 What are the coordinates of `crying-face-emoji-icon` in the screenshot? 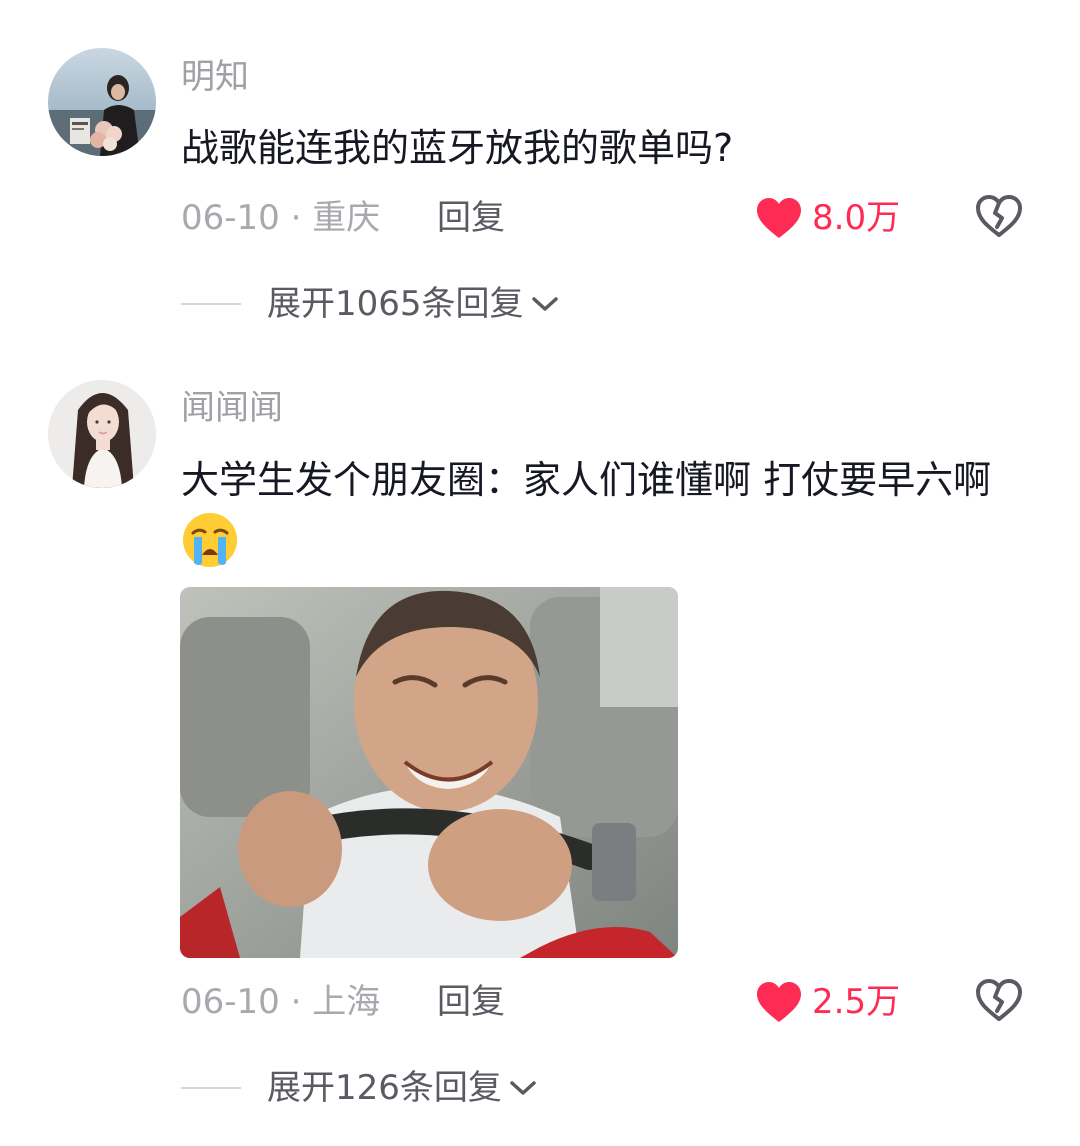 It's located at (210, 540).